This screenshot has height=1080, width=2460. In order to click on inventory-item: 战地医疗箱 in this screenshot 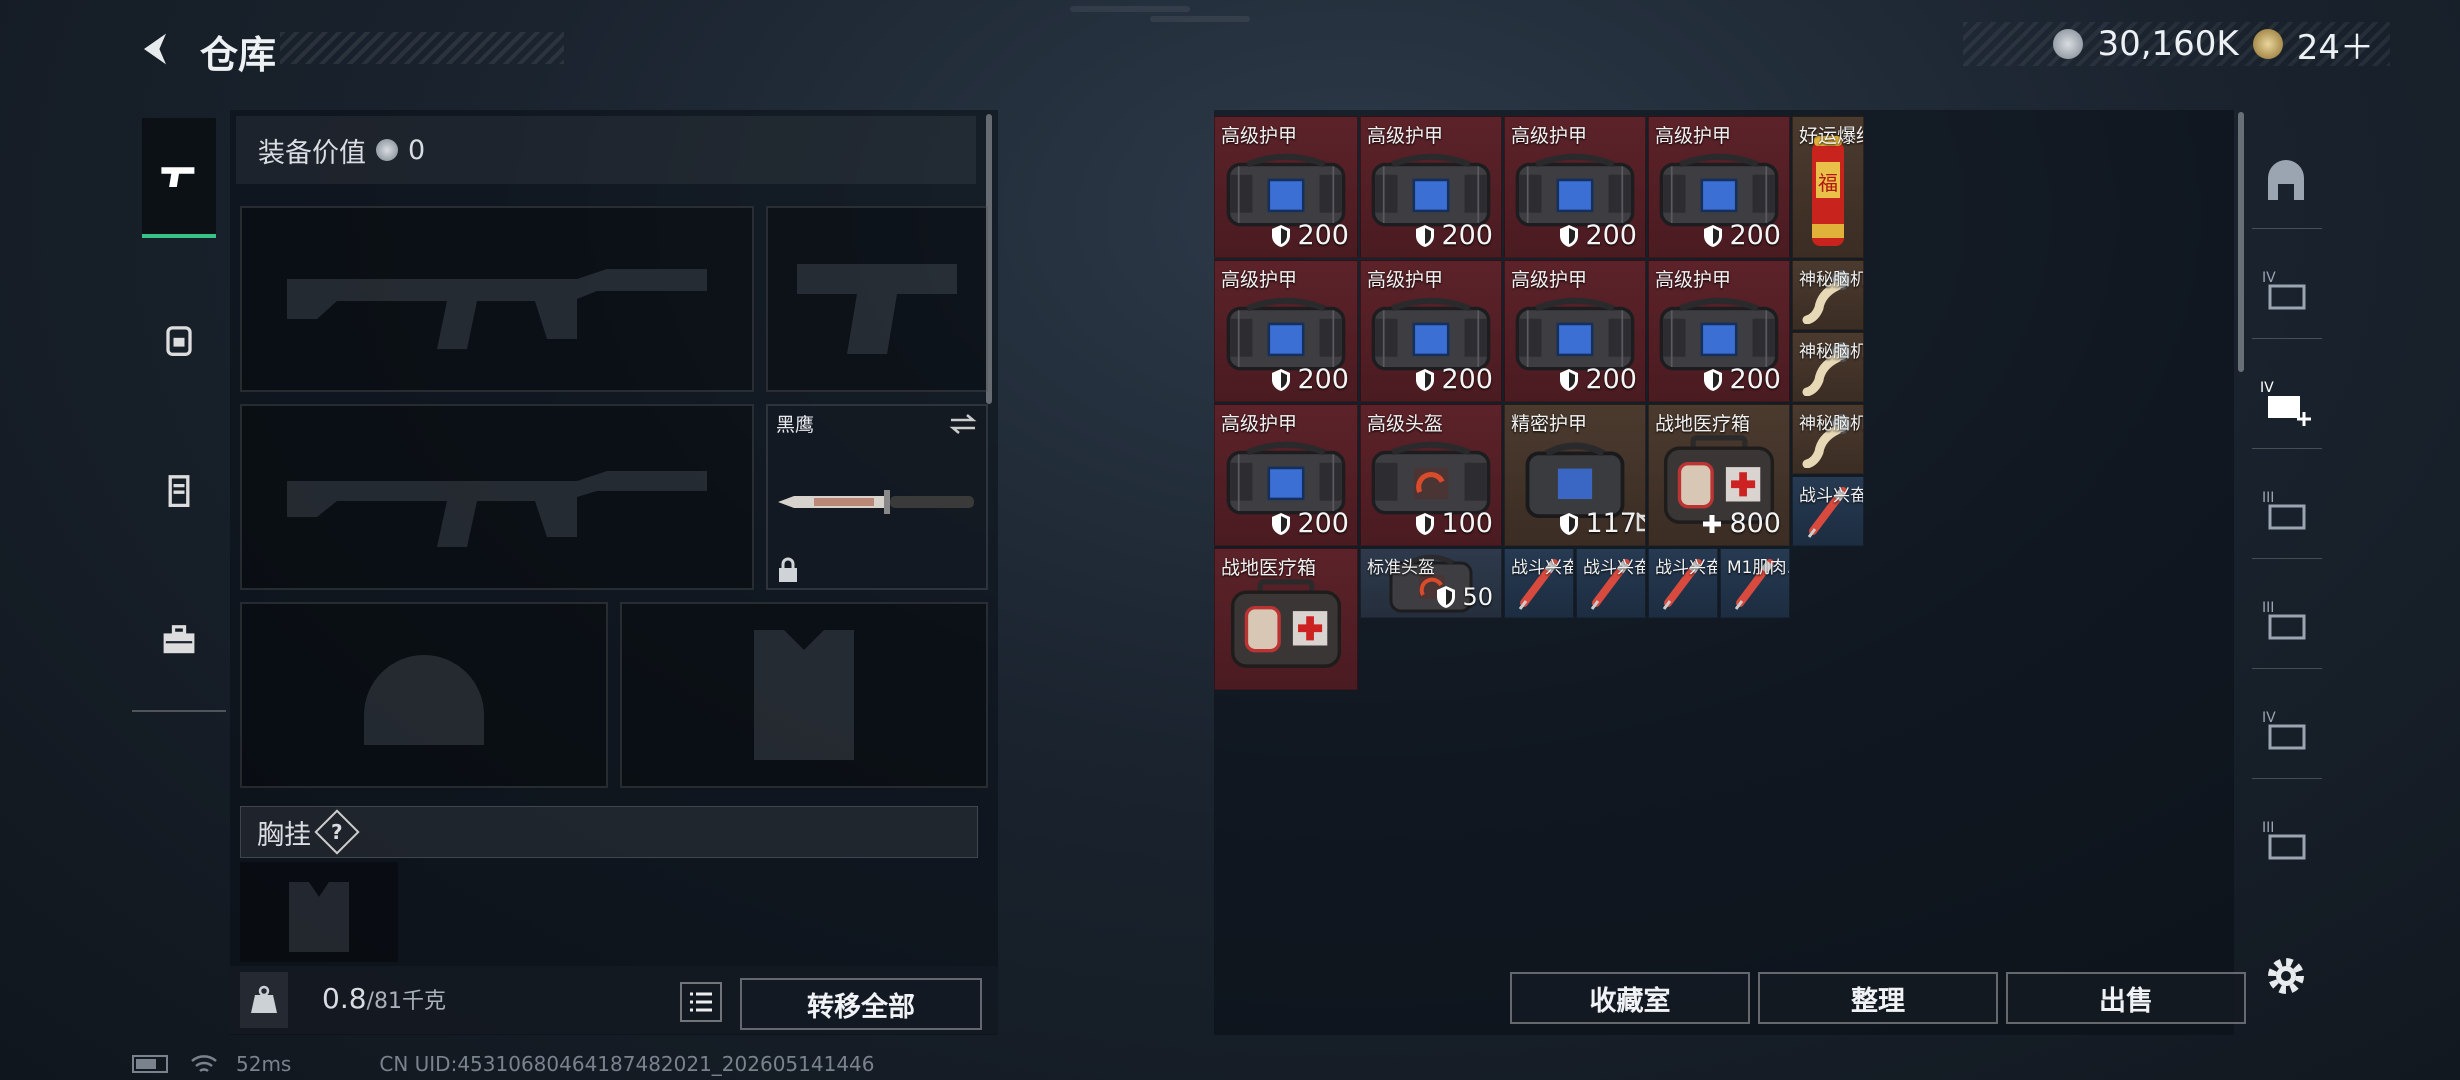, I will do `click(1286, 619)`.